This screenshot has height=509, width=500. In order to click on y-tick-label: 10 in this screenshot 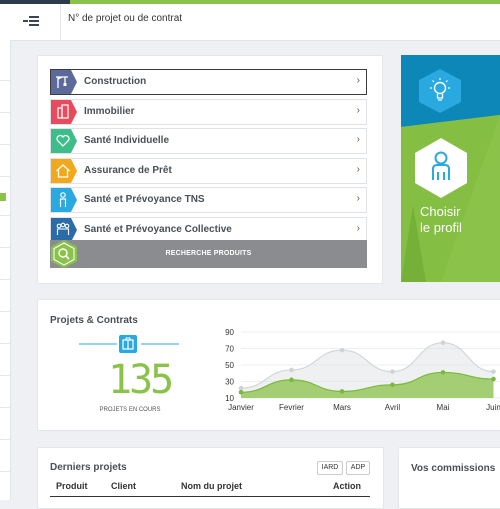, I will do `click(229, 398)`.